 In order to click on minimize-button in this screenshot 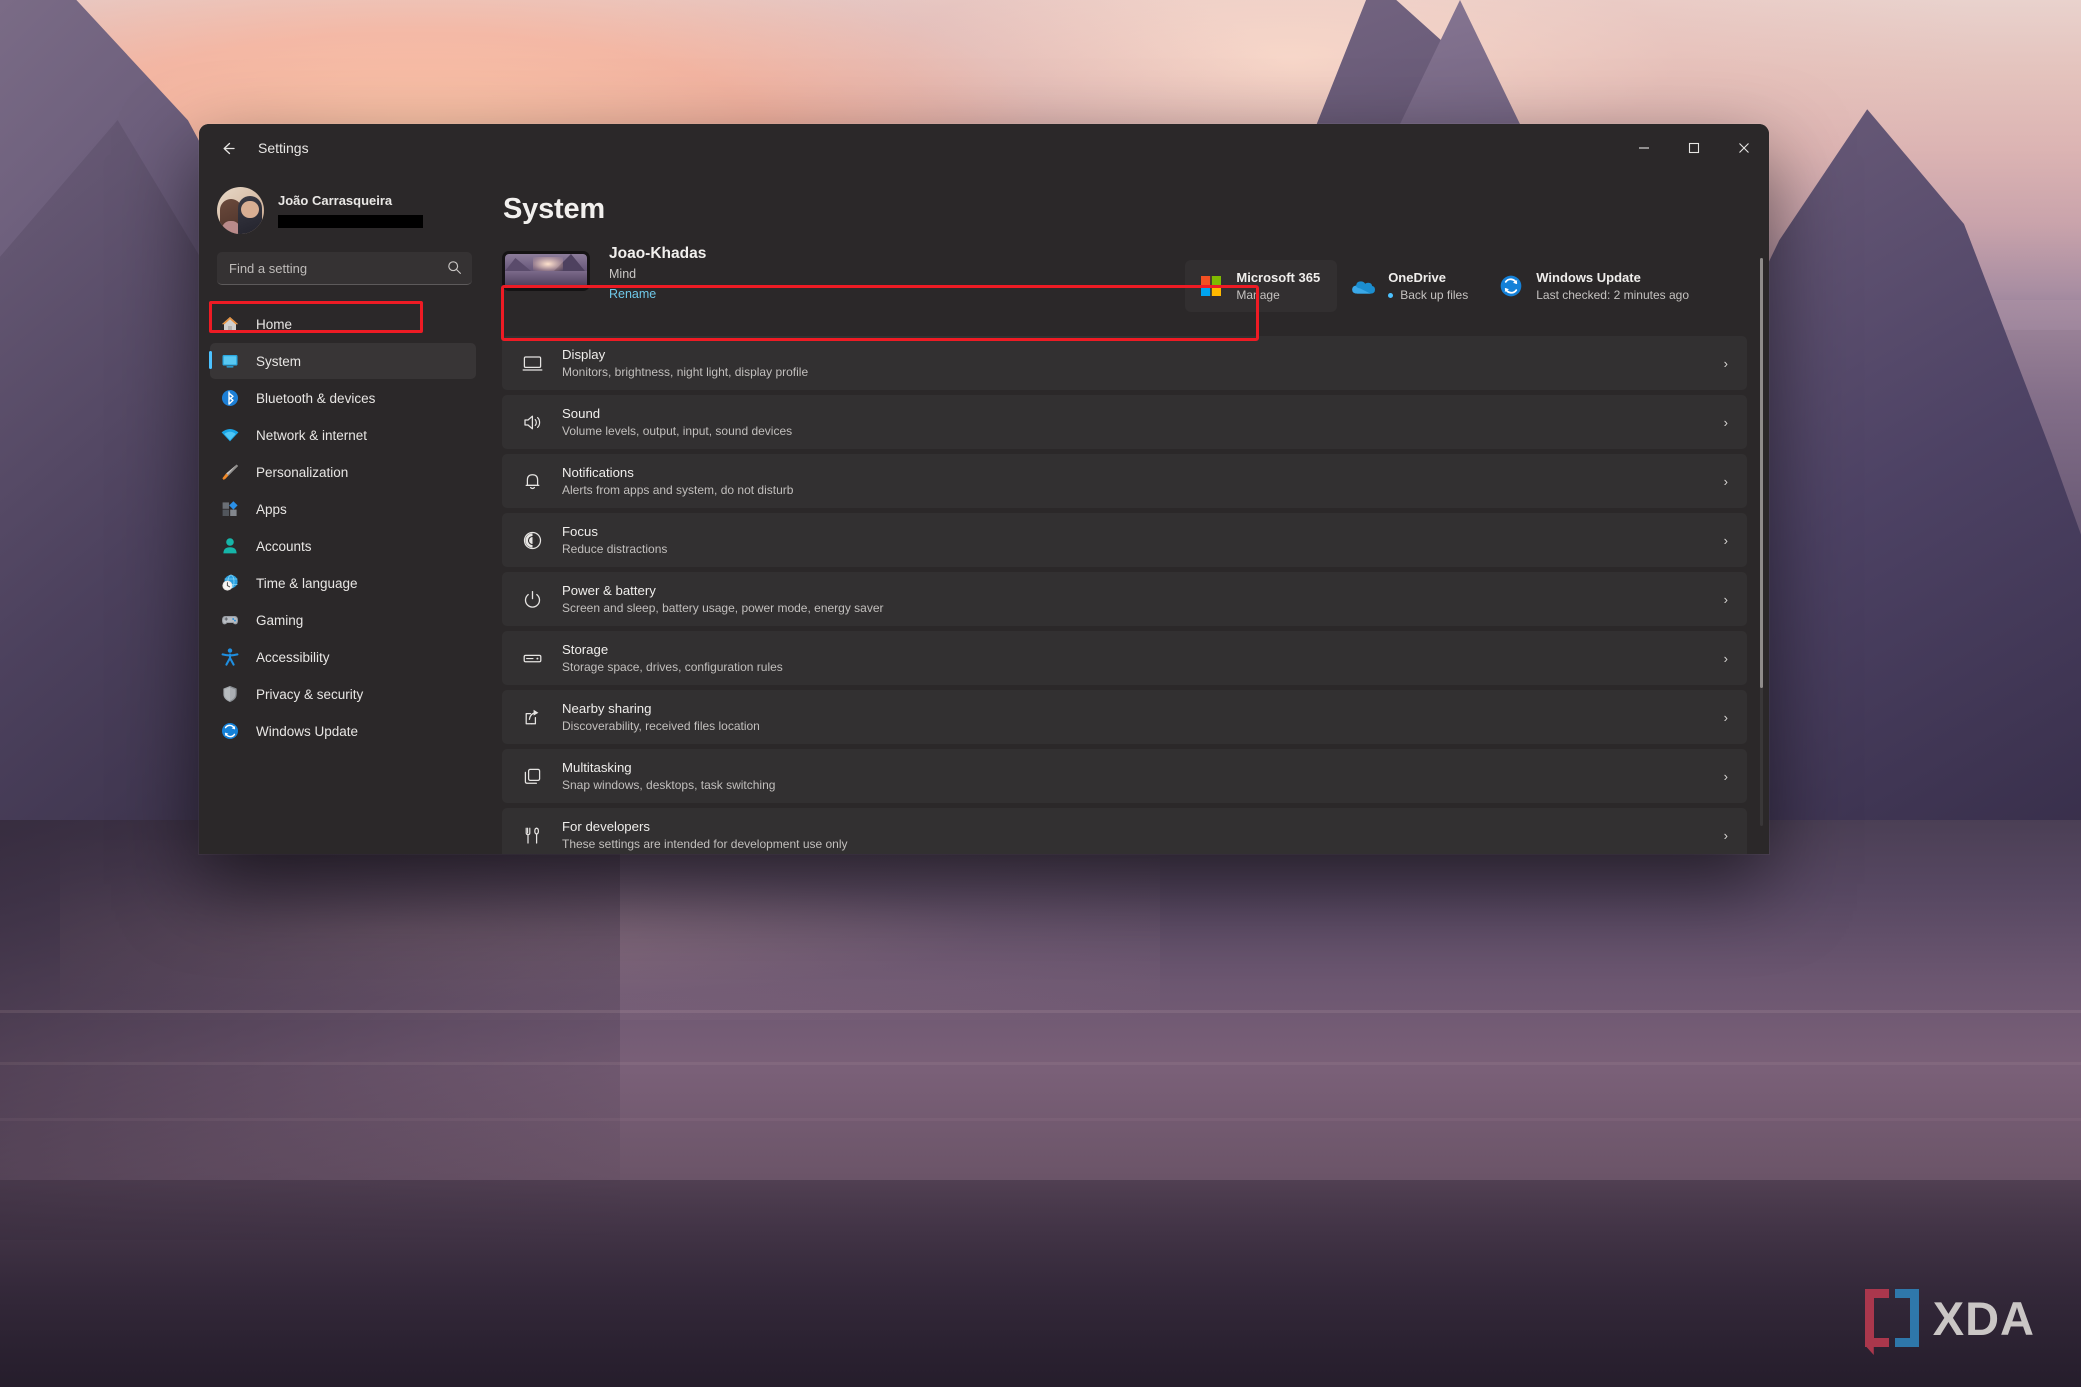, I will do `click(1644, 148)`.